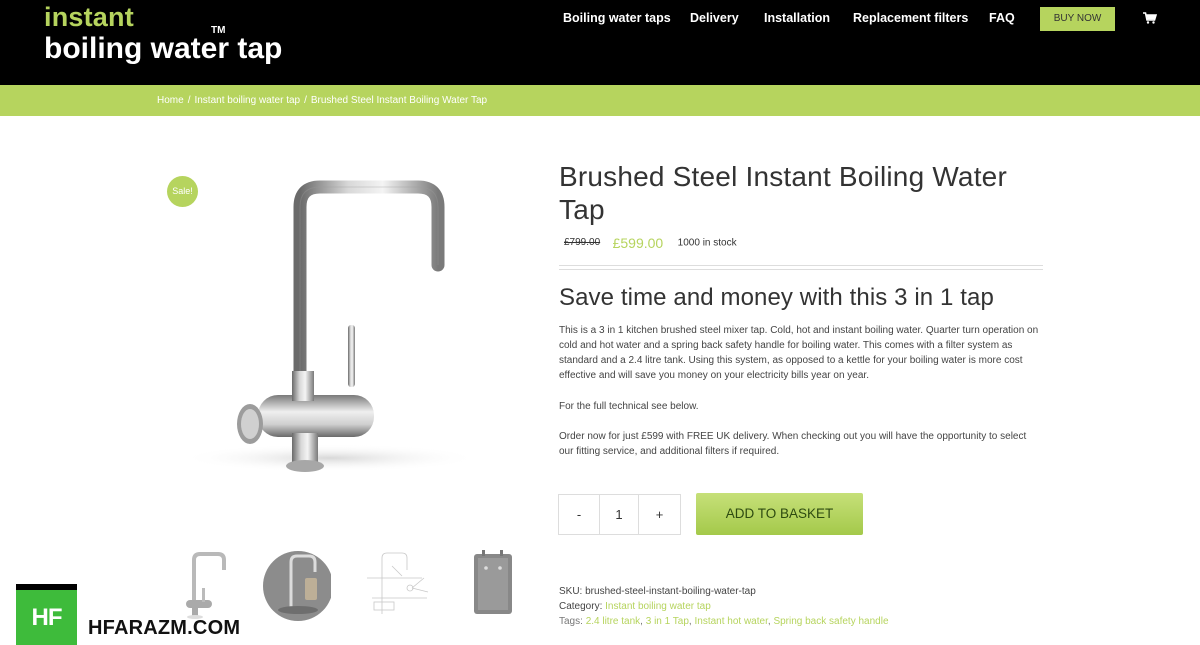 This screenshot has width=1200, height=645. I want to click on thumbnail-tap-in-use, so click(296, 585).